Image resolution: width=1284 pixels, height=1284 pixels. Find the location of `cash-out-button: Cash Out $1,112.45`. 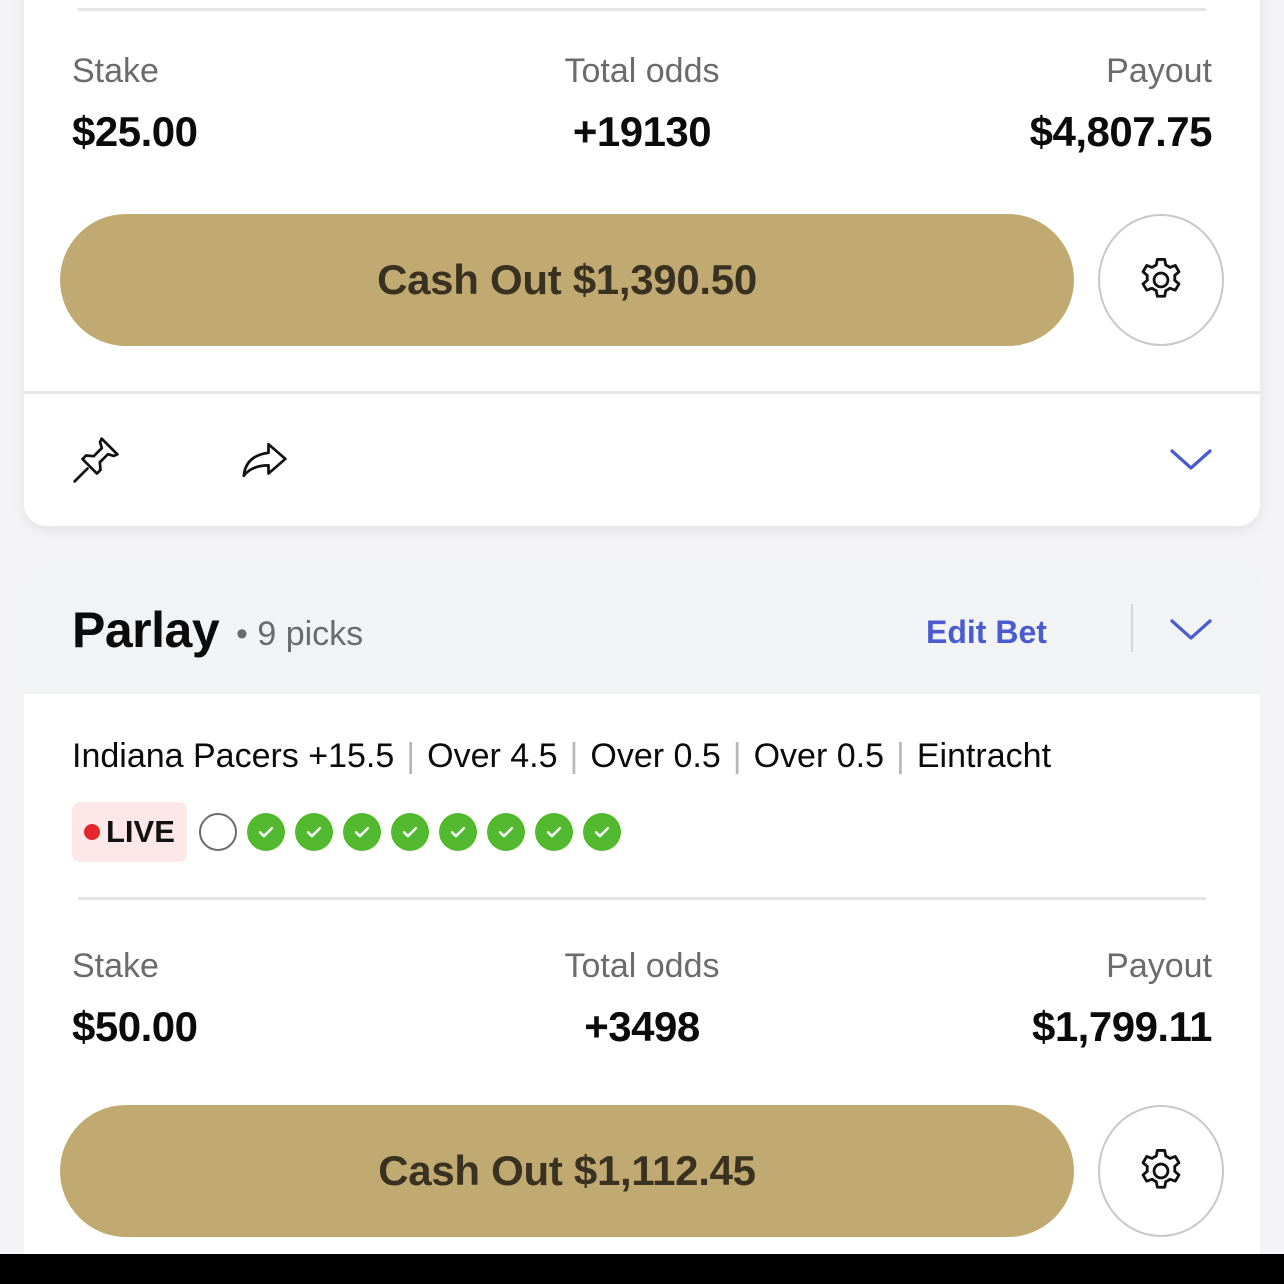

cash-out-button: Cash Out $1,112.45 is located at coordinates (567, 1171).